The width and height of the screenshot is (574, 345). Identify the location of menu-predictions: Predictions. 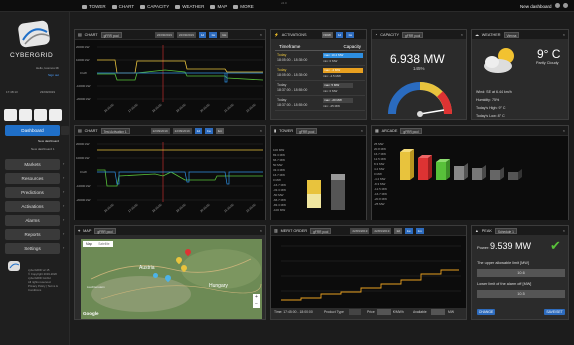
(32, 192).